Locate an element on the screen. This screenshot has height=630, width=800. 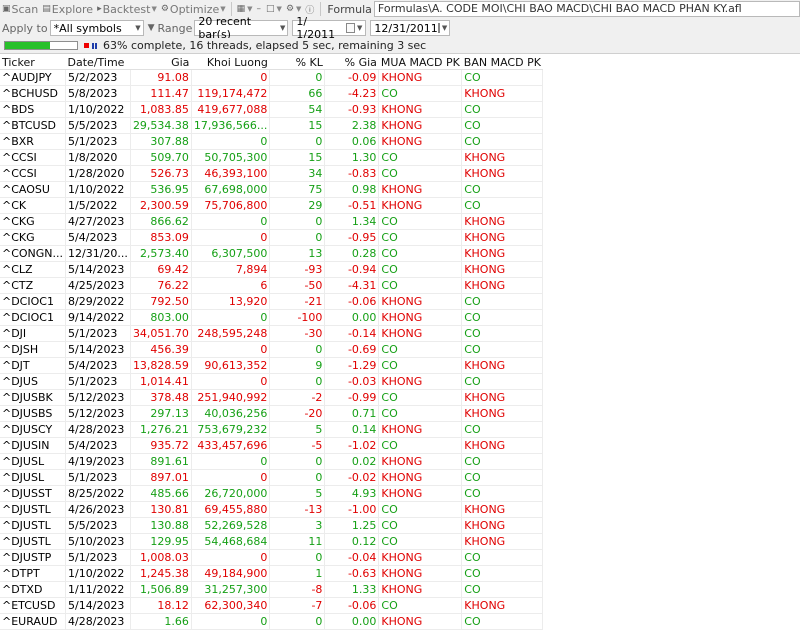
column-header-pct-kl: % KL is located at coordinates (297, 62).